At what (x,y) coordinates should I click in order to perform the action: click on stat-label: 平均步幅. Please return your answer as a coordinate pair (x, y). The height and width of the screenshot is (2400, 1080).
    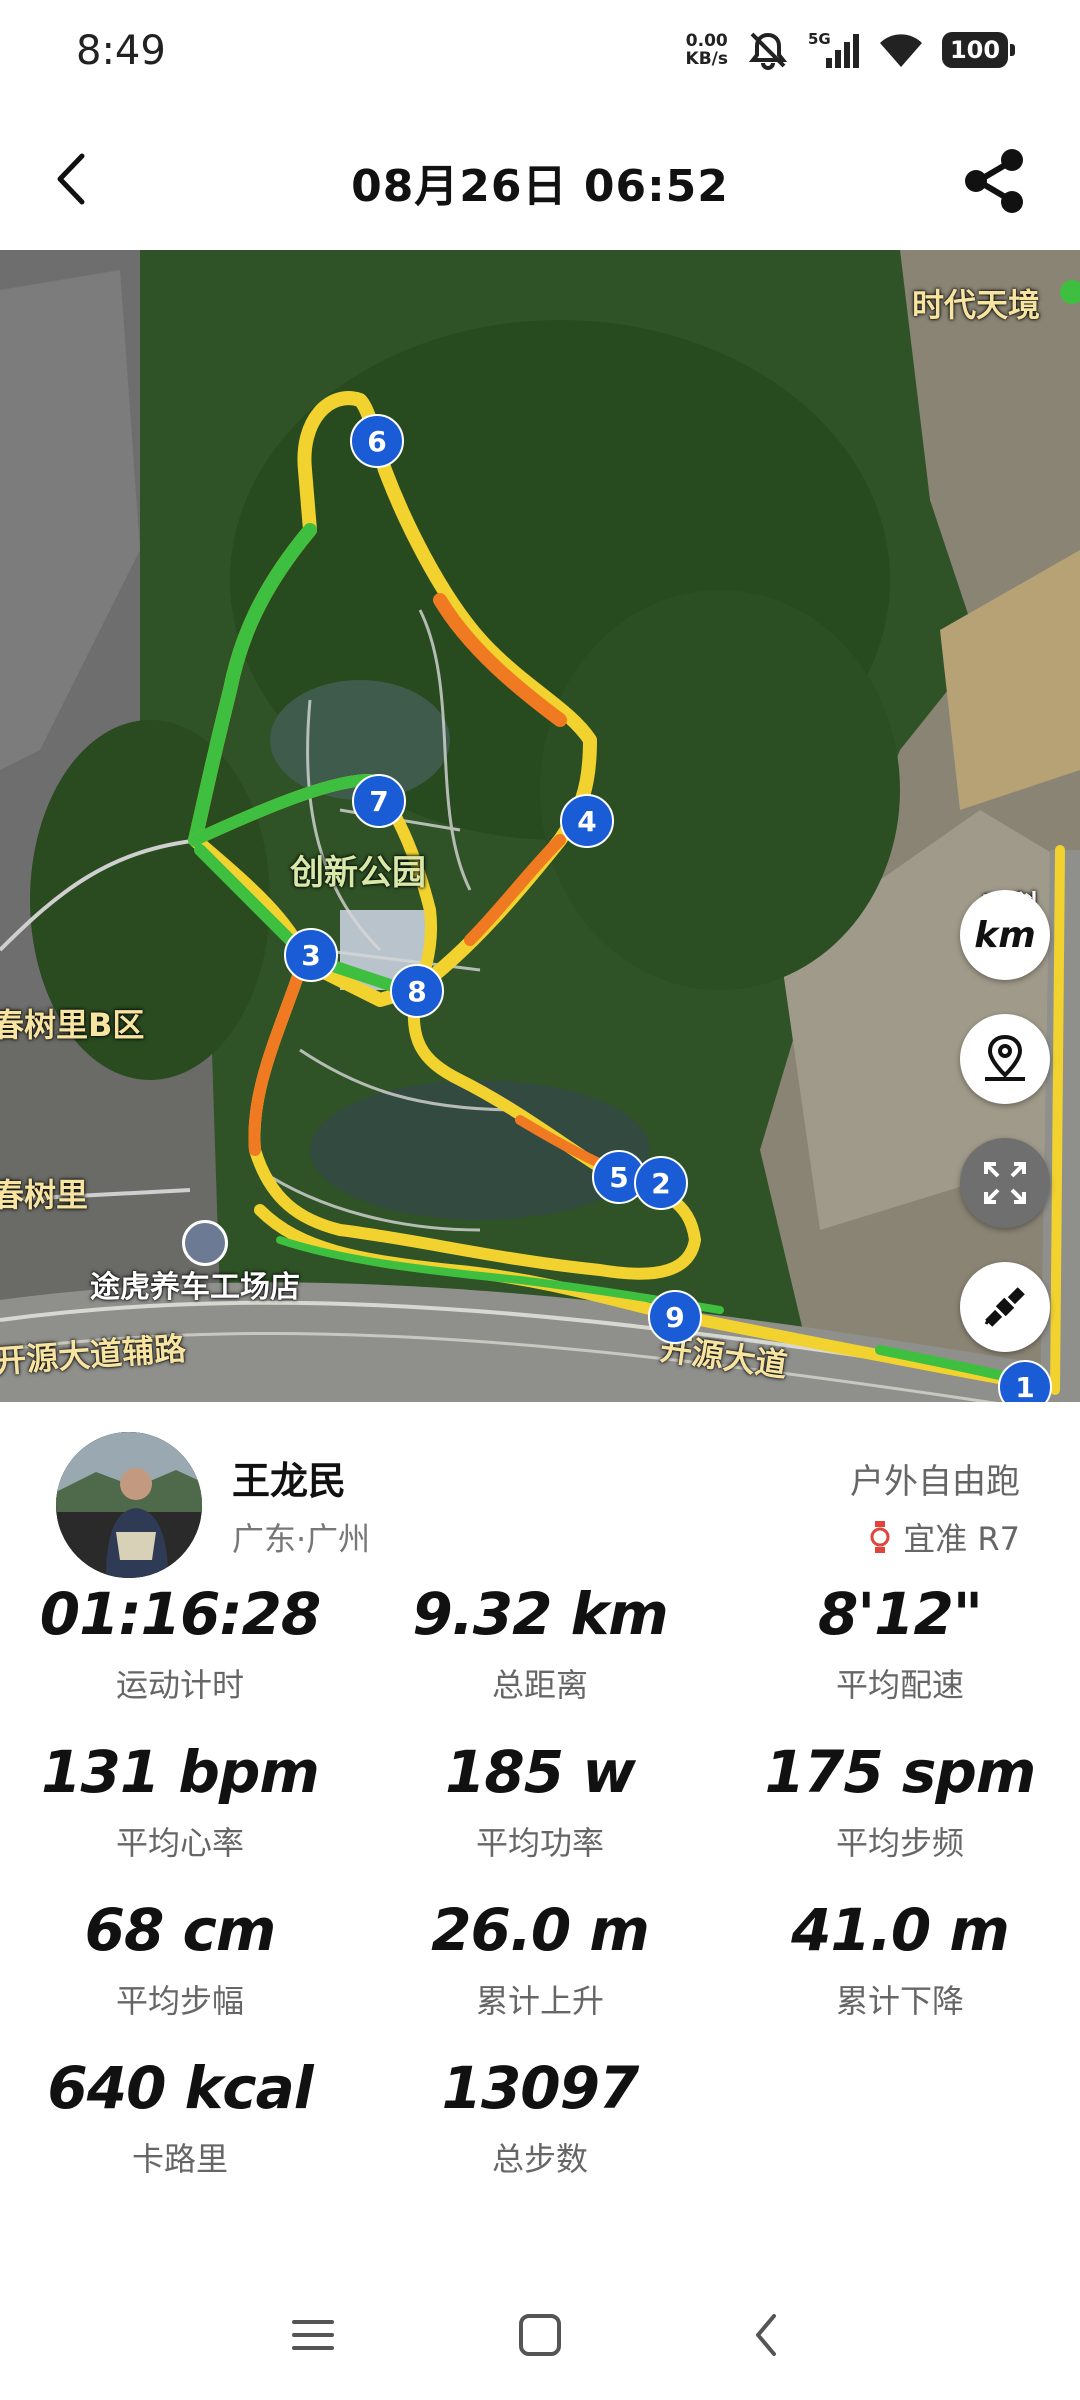
    Looking at the image, I should click on (179, 2001).